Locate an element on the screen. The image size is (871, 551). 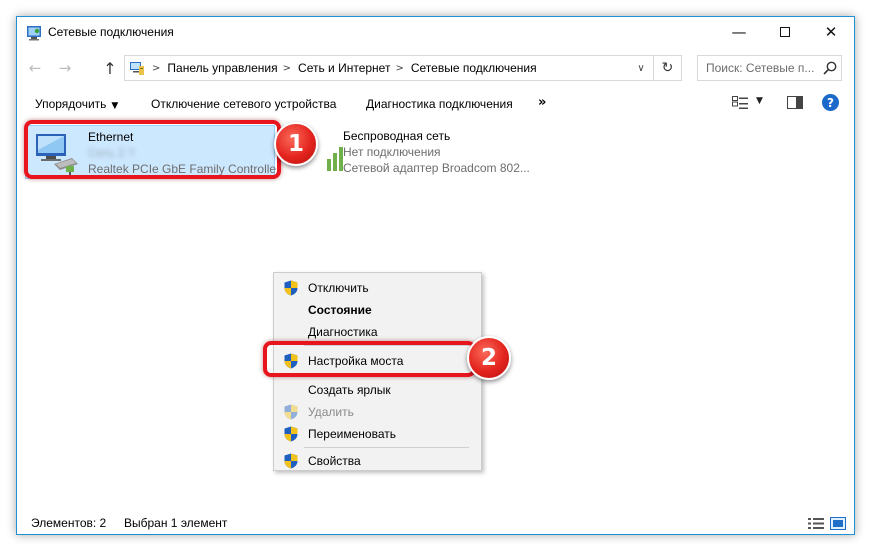
menu-item-properties: Свойства is located at coordinates (377, 460).